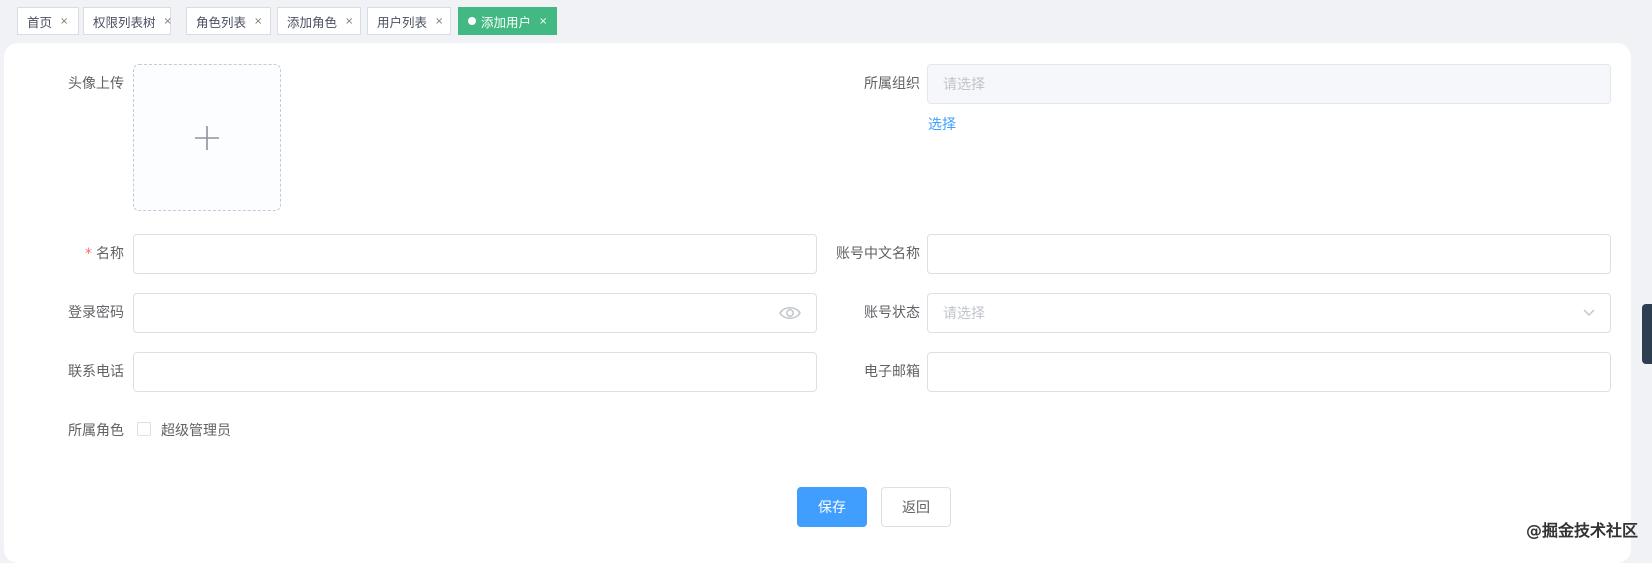 The image size is (1652, 563). What do you see at coordinates (865, 83) in the screenshot?
I see `org-label: 所属组织` at bounding box center [865, 83].